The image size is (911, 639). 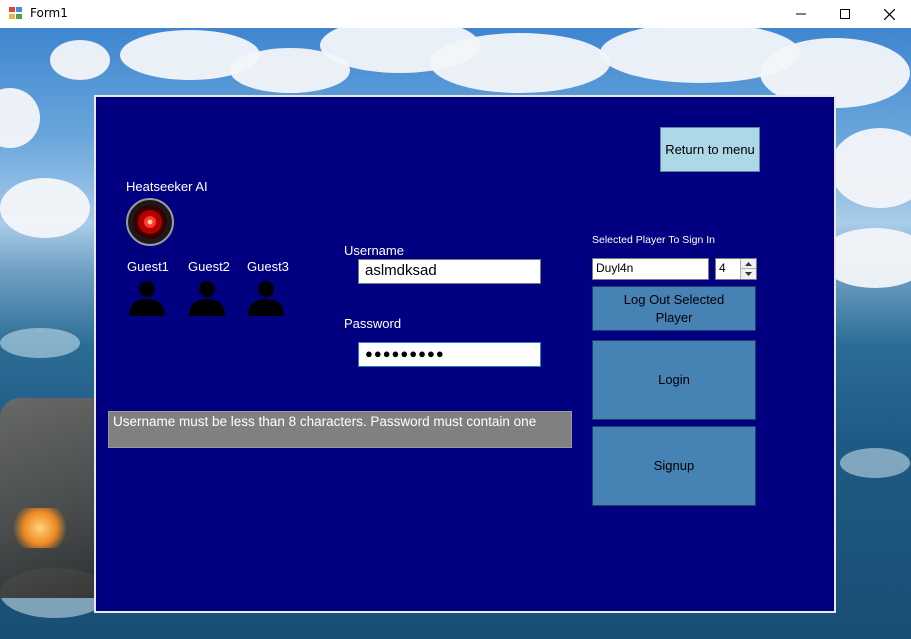 What do you see at coordinates (147, 298) in the screenshot?
I see `guest1-person-icon` at bounding box center [147, 298].